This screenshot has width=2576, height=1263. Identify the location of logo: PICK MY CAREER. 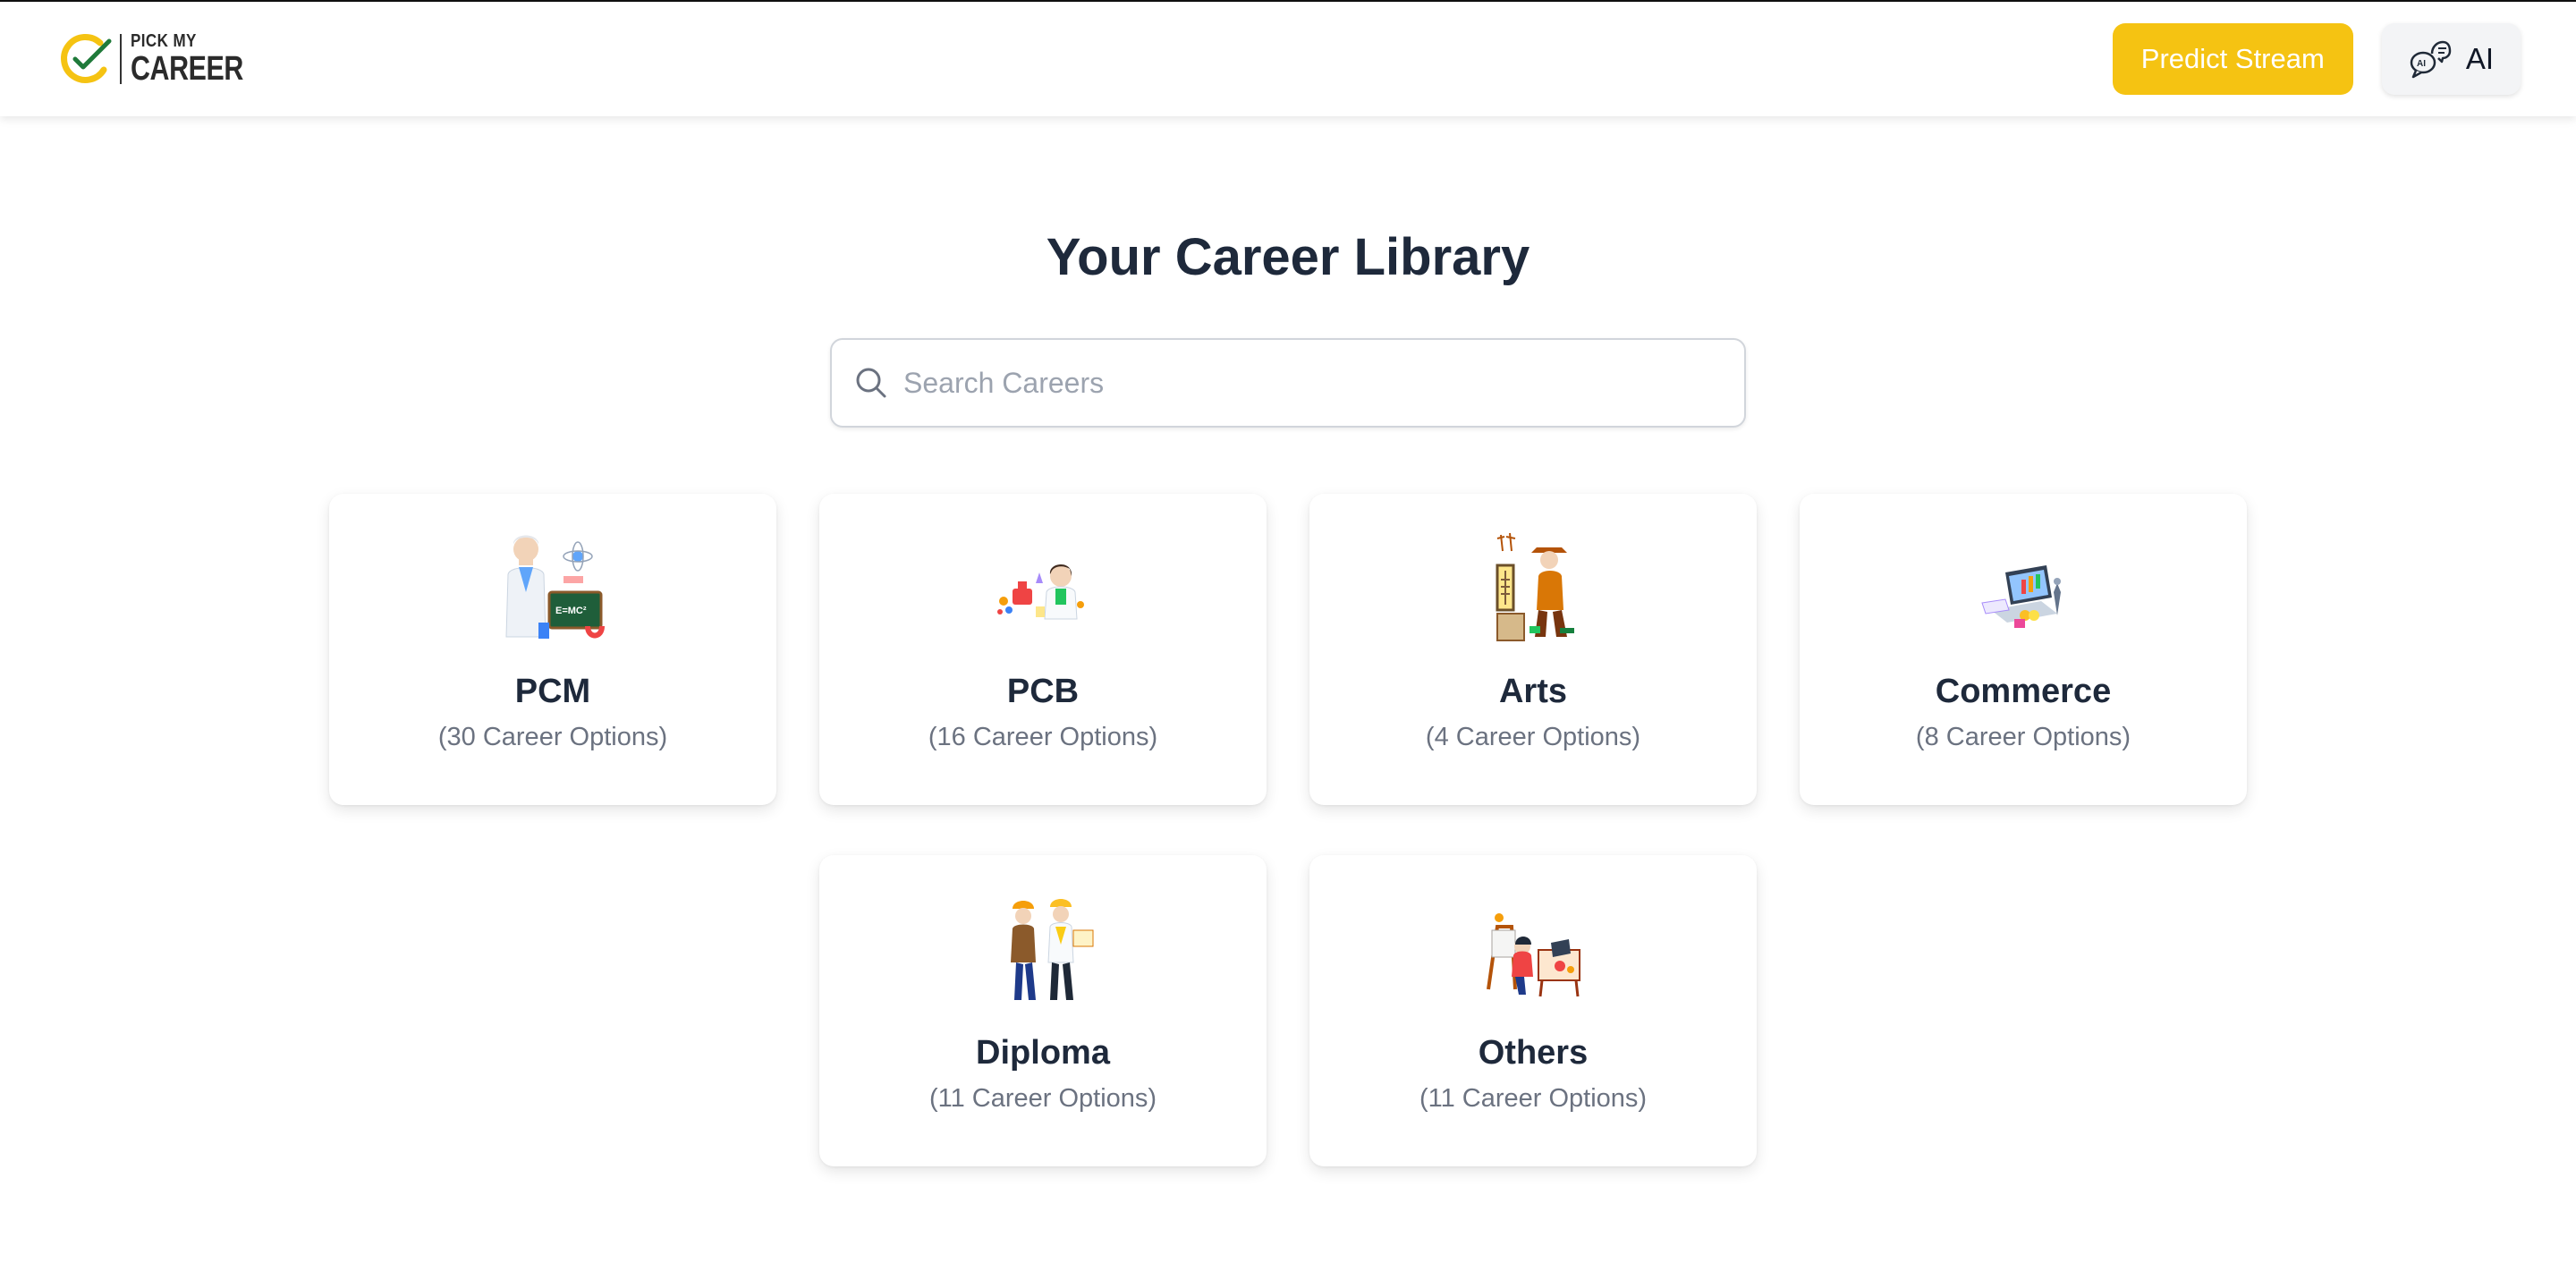
(164, 59).